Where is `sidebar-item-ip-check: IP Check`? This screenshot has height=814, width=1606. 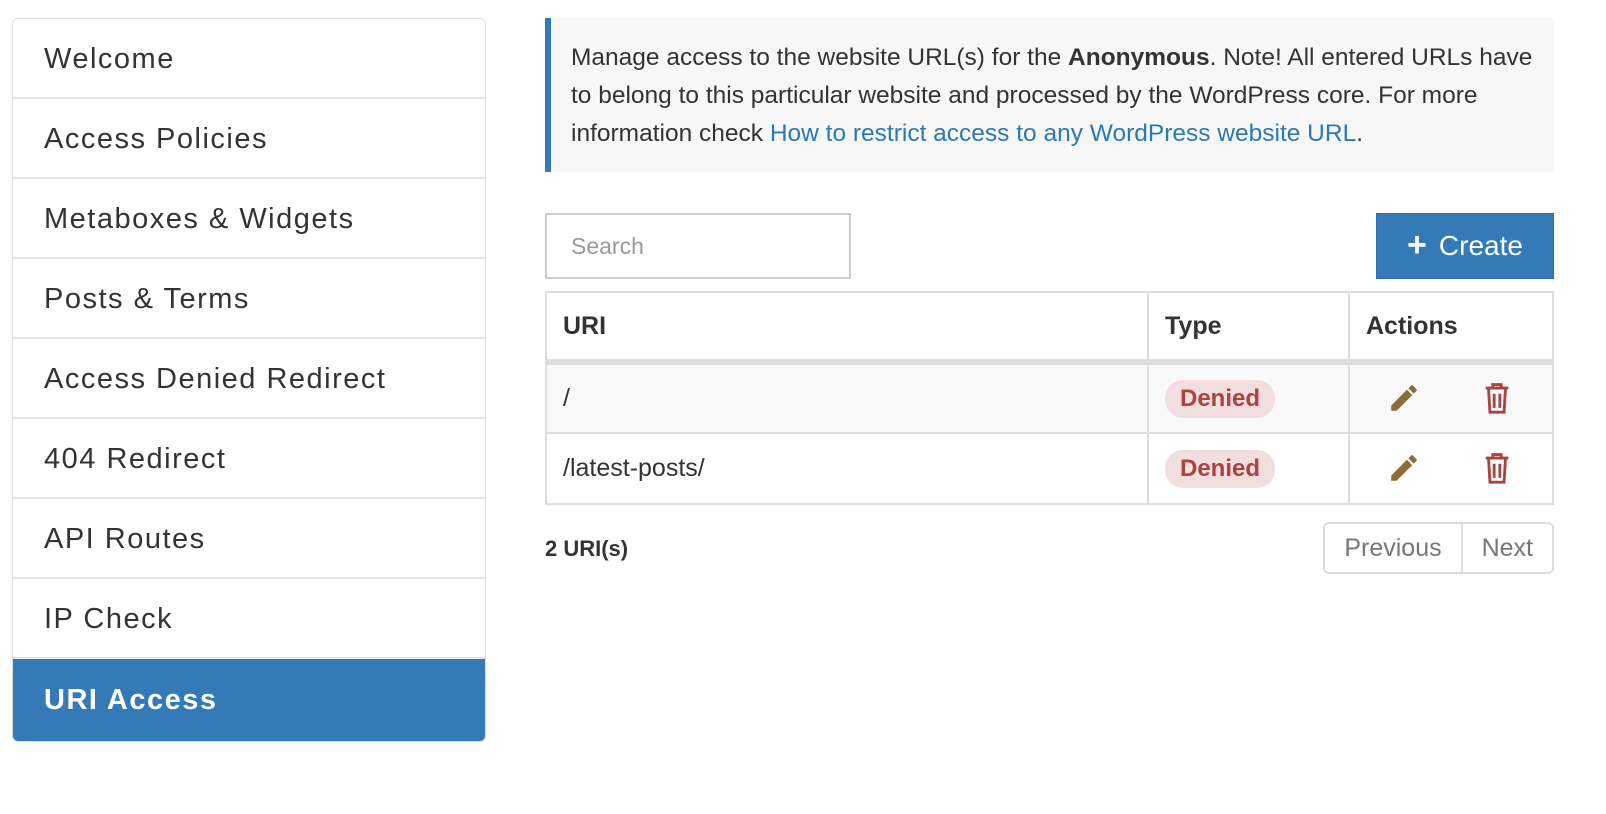 sidebar-item-ip-check: IP Check is located at coordinates (249, 619).